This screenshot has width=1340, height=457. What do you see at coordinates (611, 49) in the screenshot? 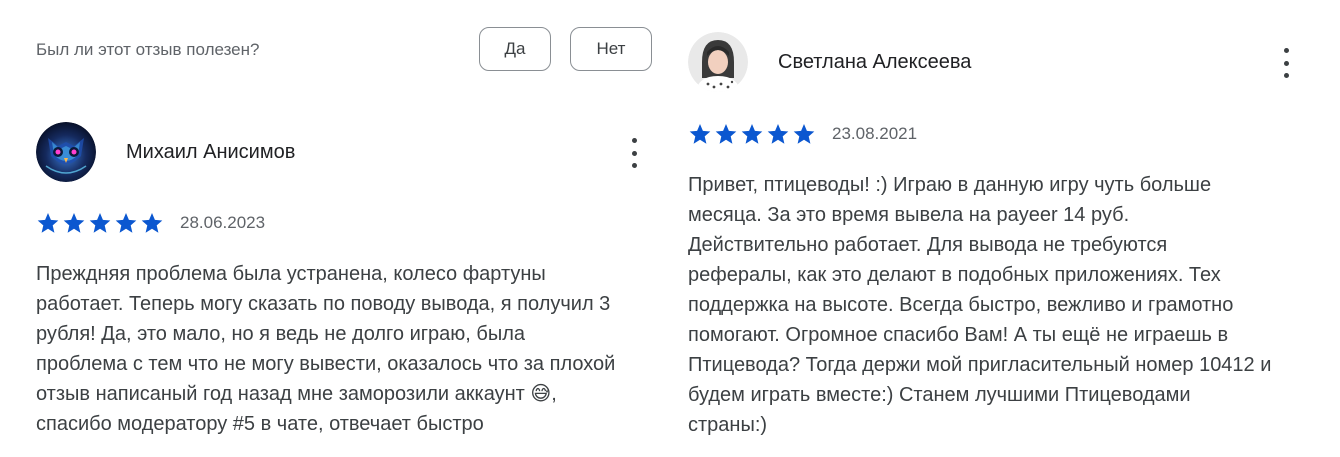
I see `helpful-no-button: Нет` at bounding box center [611, 49].